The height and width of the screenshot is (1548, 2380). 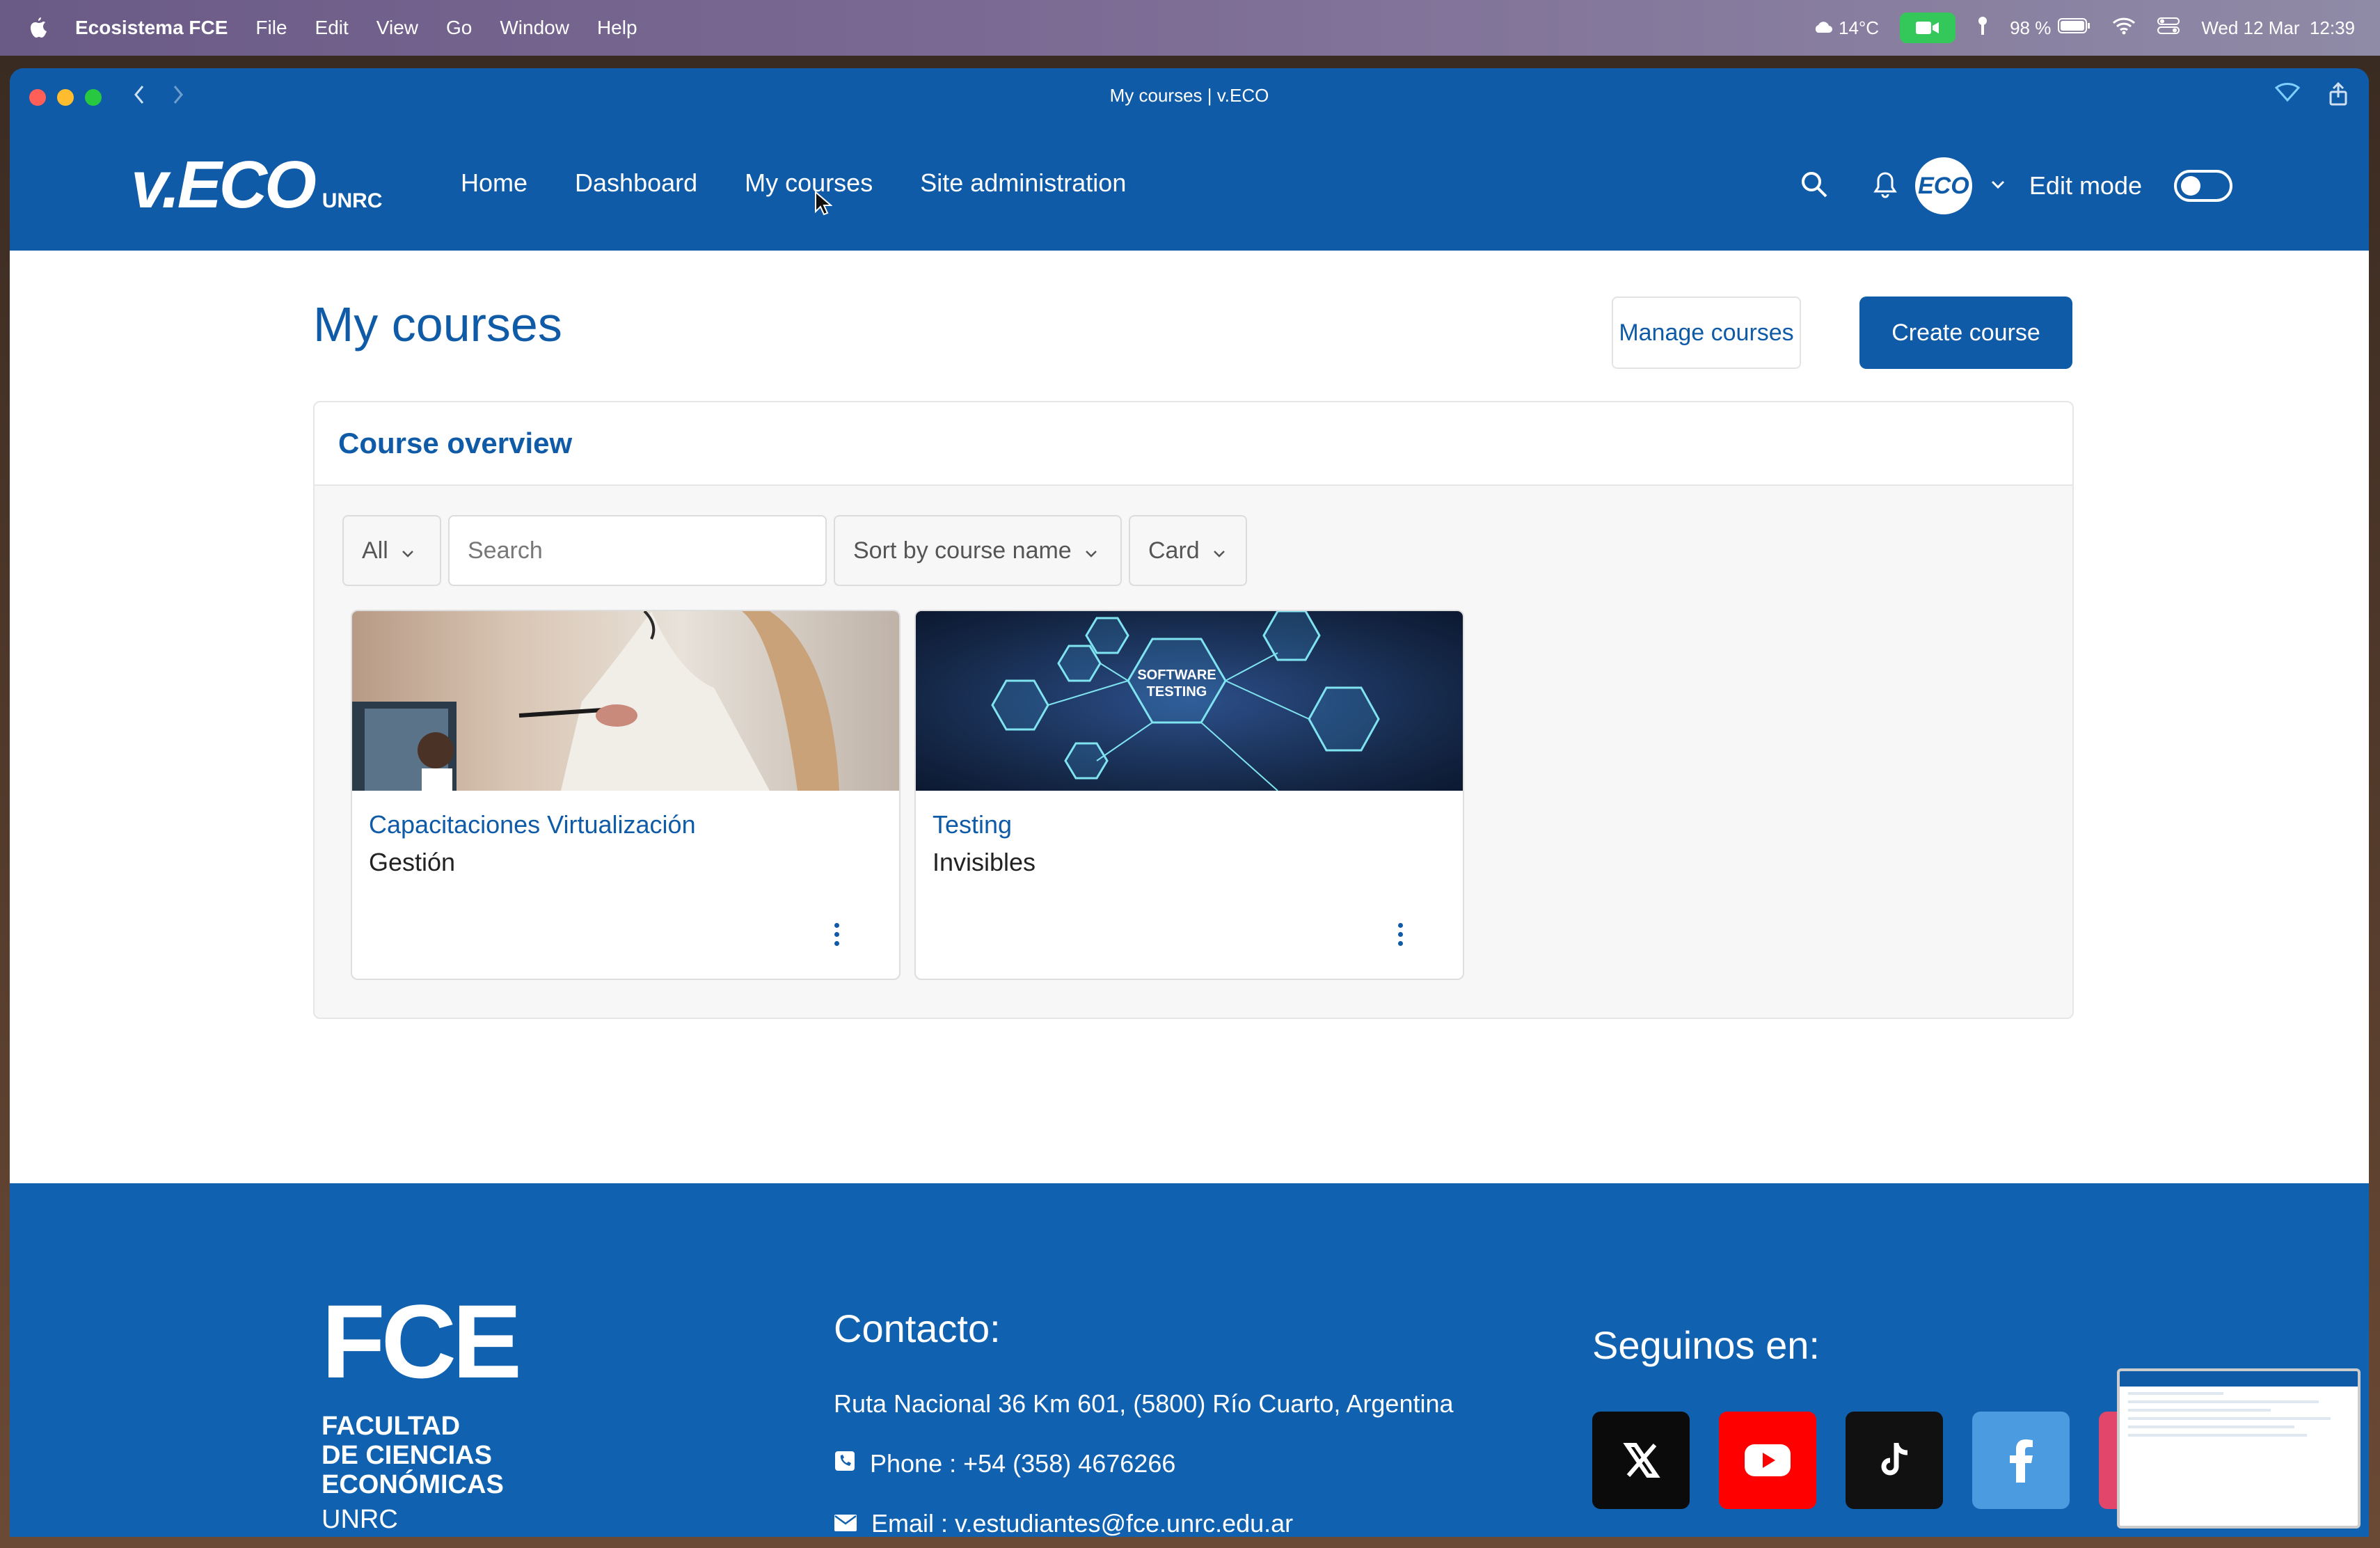 I want to click on notification-bell-icon, so click(x=1885, y=186).